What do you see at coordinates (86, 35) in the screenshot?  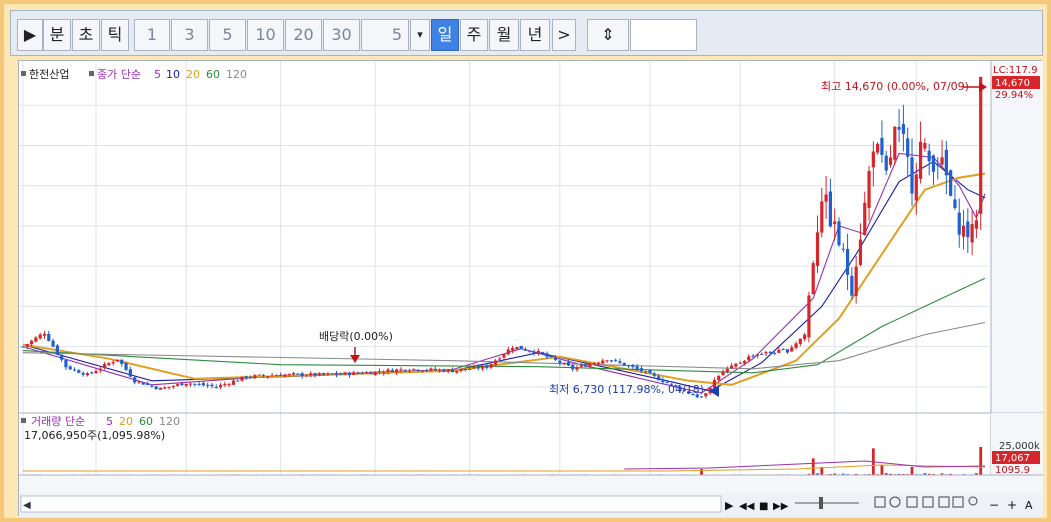 I see `tab-second: 초` at bounding box center [86, 35].